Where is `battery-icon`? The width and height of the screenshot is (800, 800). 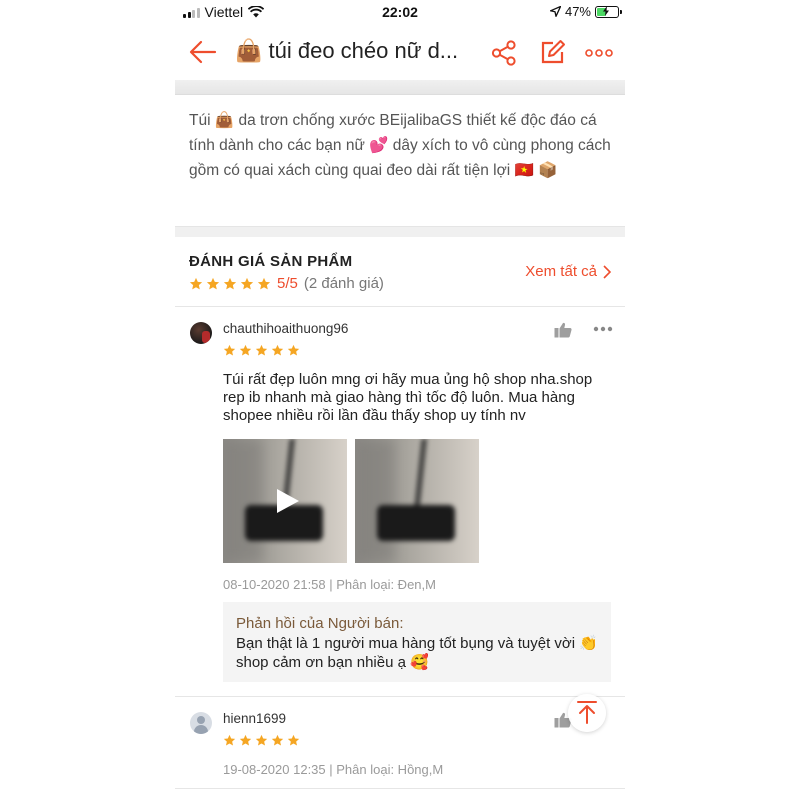
battery-icon is located at coordinates (608, 11).